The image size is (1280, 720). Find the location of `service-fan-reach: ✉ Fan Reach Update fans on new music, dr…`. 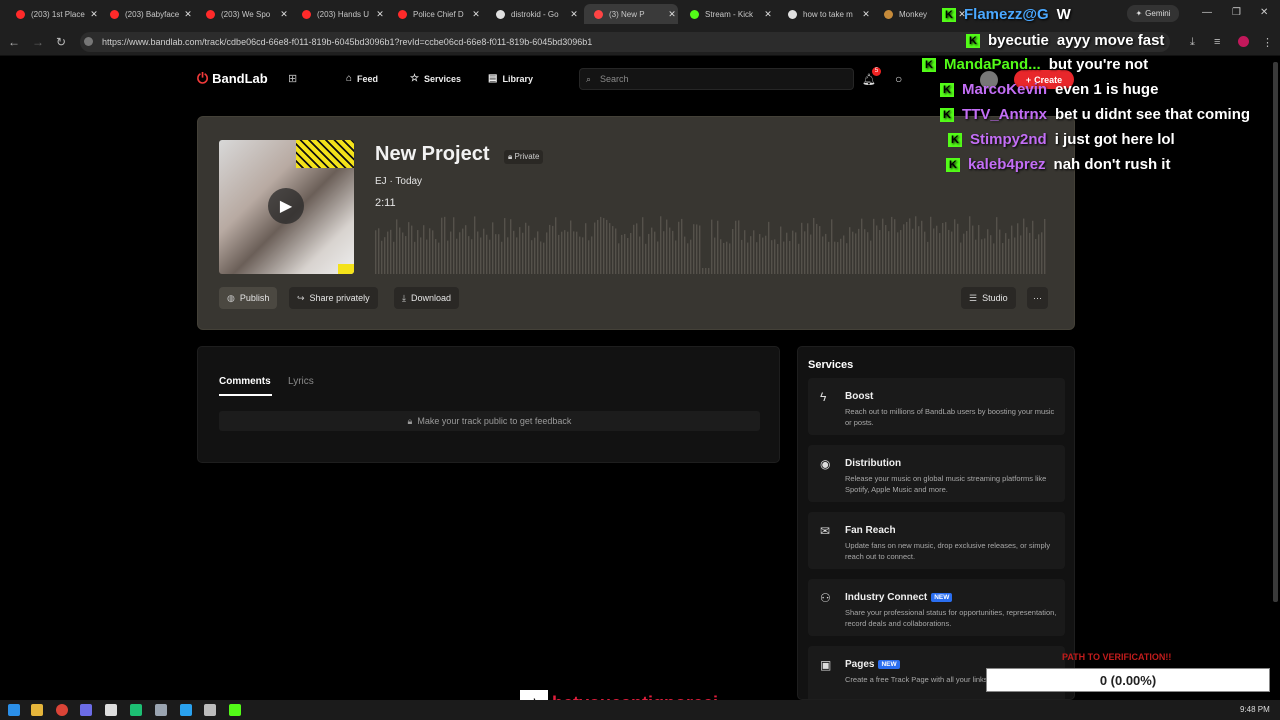

service-fan-reach: ✉ Fan Reach Update fans on new music, dr… is located at coordinates (936, 540).